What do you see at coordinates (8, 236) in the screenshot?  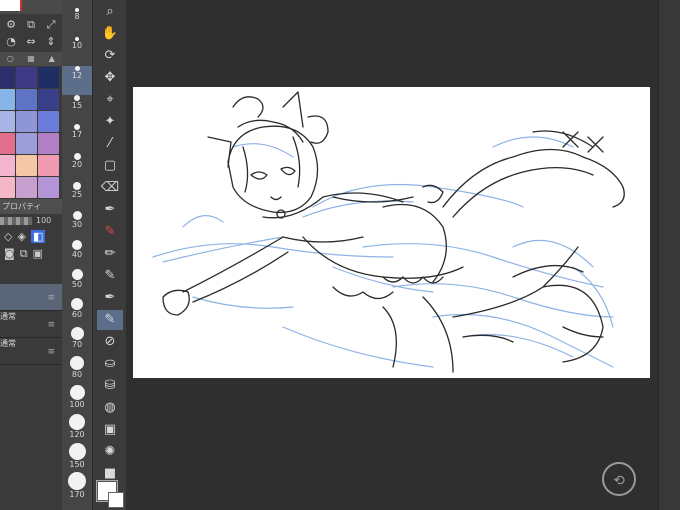 I see `clip-icon: ◇` at bounding box center [8, 236].